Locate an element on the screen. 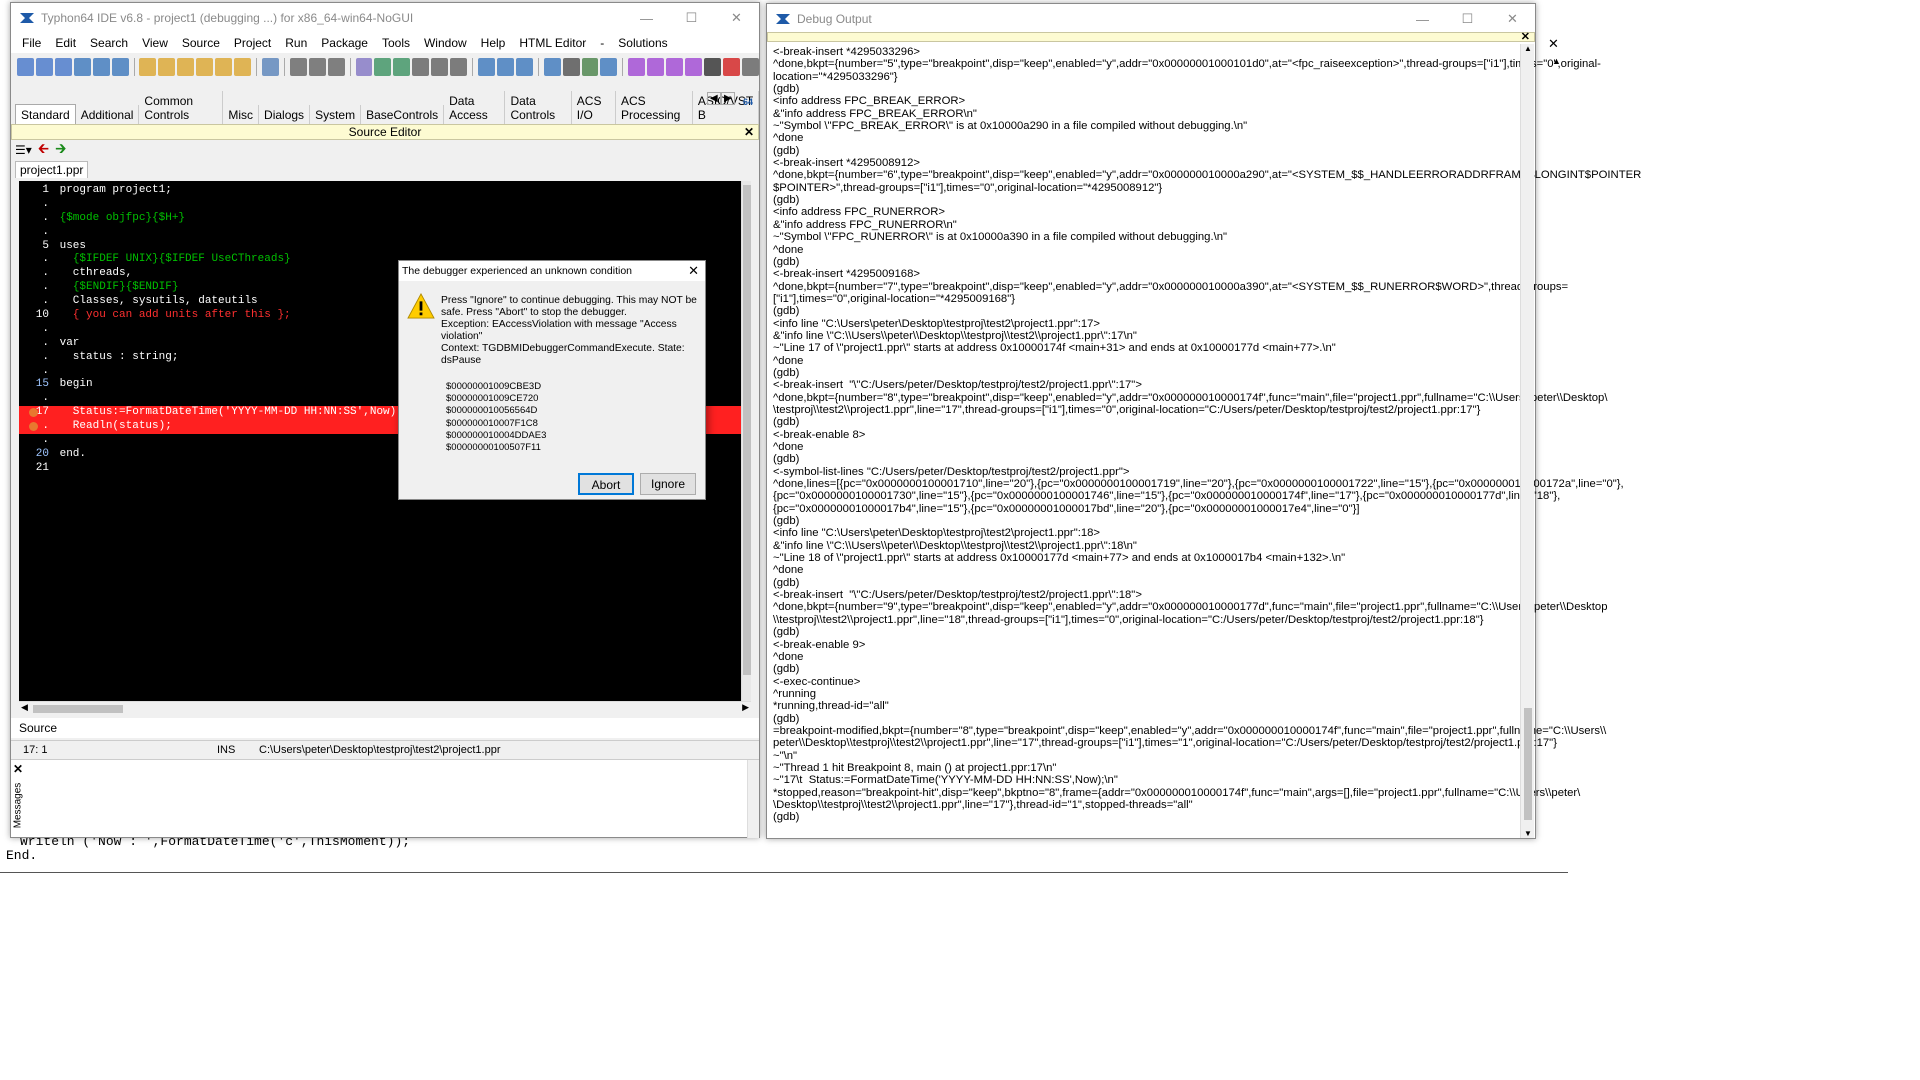  menu-item: Package is located at coordinates (344, 43).